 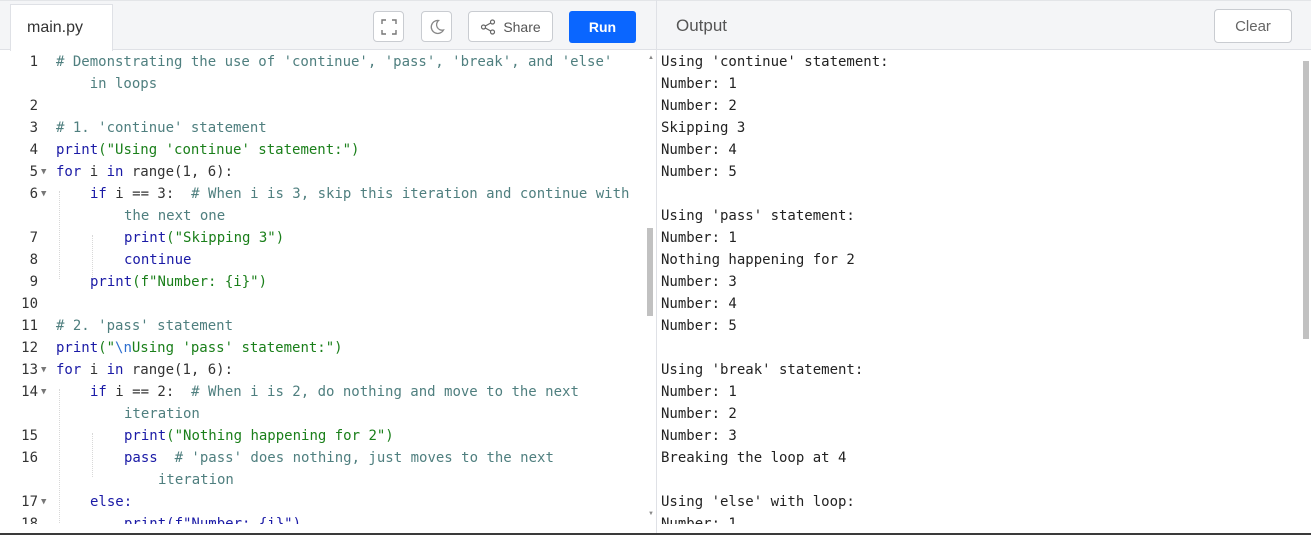 What do you see at coordinates (522, 26) in the screenshot?
I see `share-label: Share` at bounding box center [522, 26].